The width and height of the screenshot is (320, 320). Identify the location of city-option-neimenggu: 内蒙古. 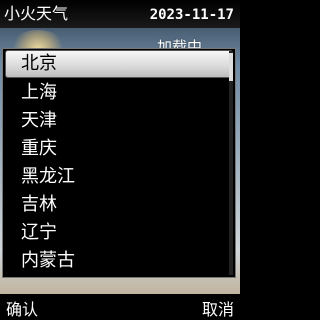
(119, 261).